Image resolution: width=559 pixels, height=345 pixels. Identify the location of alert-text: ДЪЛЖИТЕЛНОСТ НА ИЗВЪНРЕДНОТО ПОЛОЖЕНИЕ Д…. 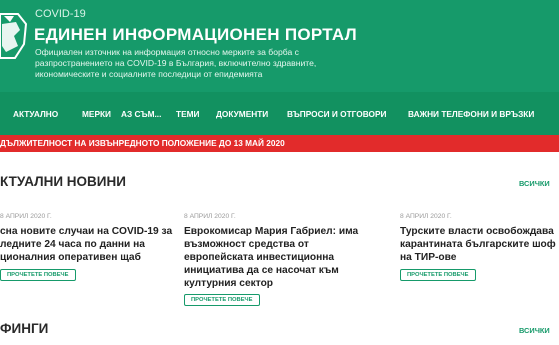
(142, 143).